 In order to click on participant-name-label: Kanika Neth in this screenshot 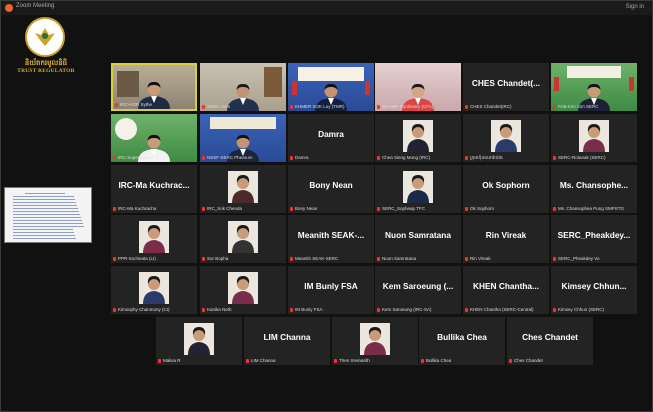, I will do `click(243, 310)`.